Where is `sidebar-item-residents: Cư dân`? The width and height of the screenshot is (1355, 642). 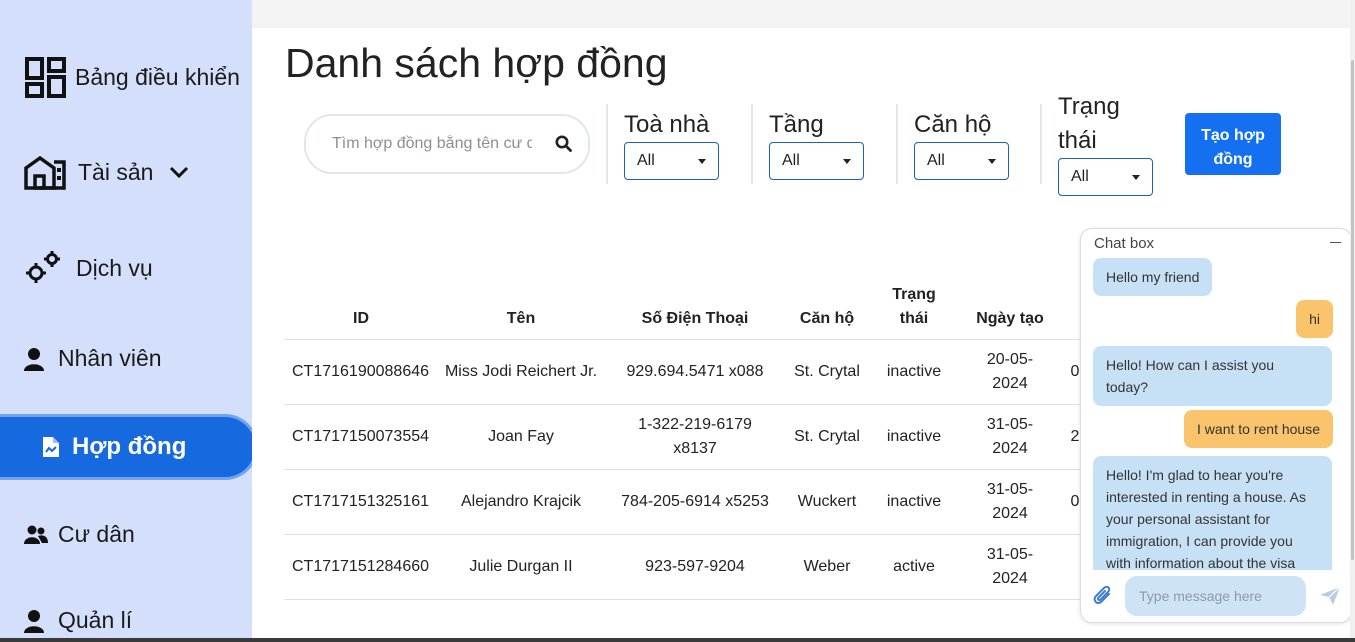 sidebar-item-residents: Cư dân is located at coordinates (79, 534).